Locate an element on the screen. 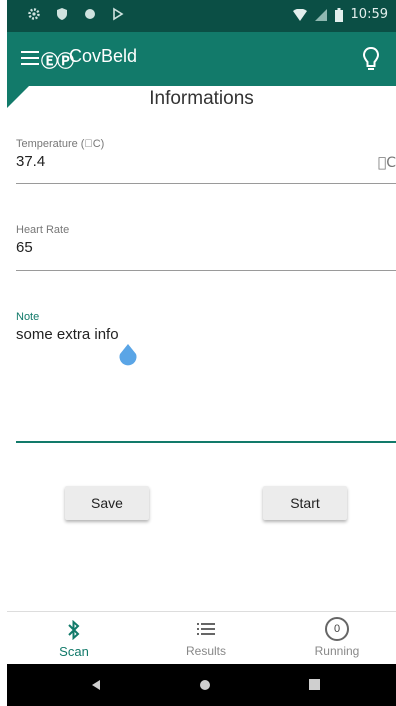  heart-rate-value: 65 is located at coordinates (206, 247).